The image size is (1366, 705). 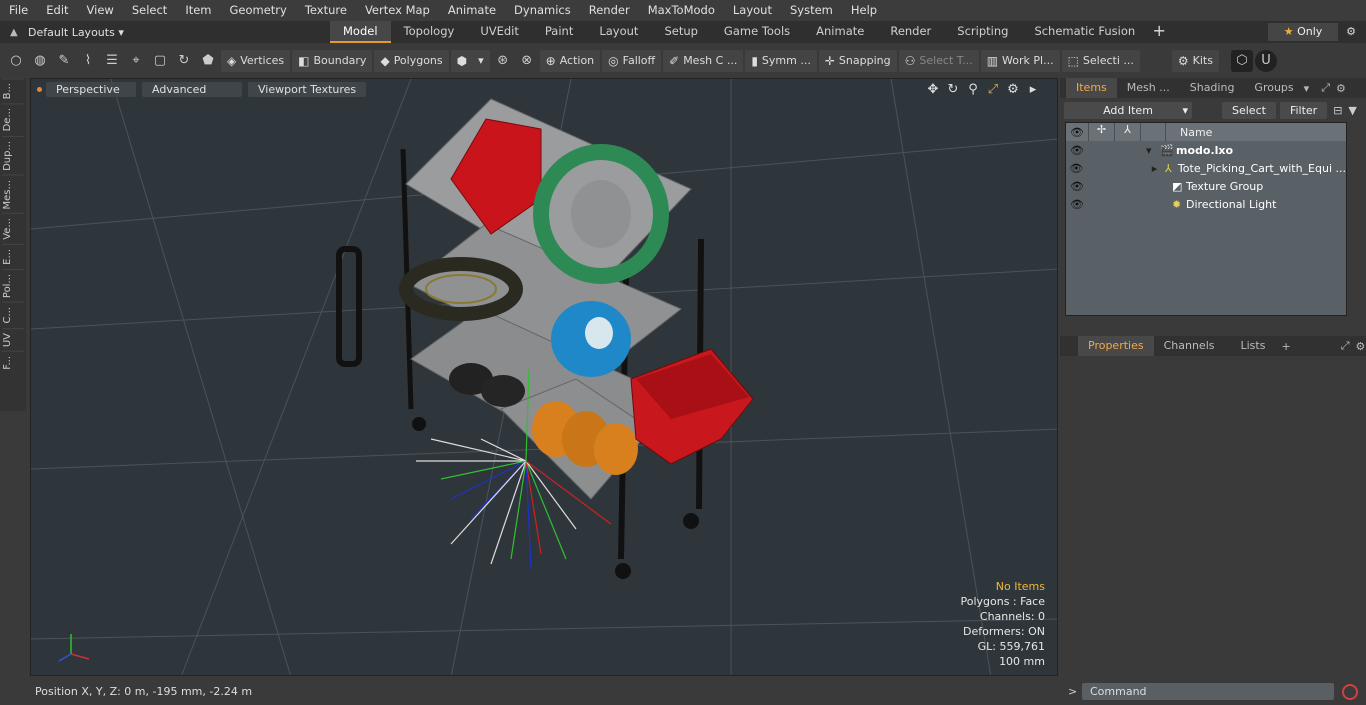 I want to click on chevron-down-icon: ▾, so click(x=1307, y=88).